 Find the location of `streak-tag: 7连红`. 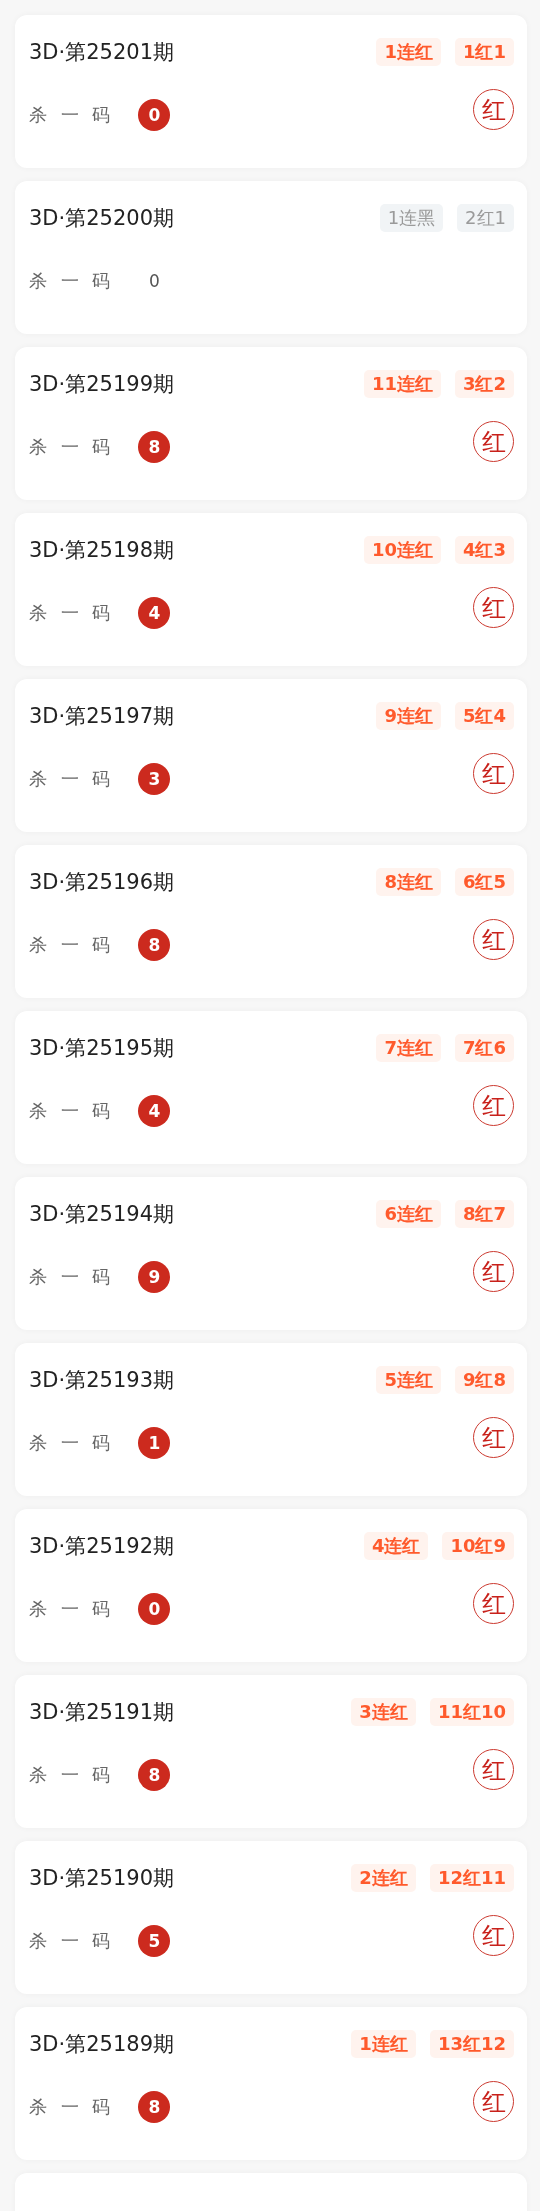

streak-tag: 7连红 is located at coordinates (408, 1048).